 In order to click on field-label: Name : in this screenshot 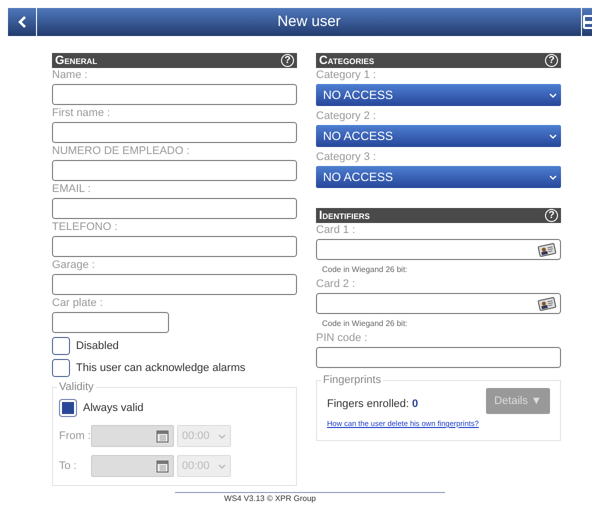, I will do `click(70, 75)`.